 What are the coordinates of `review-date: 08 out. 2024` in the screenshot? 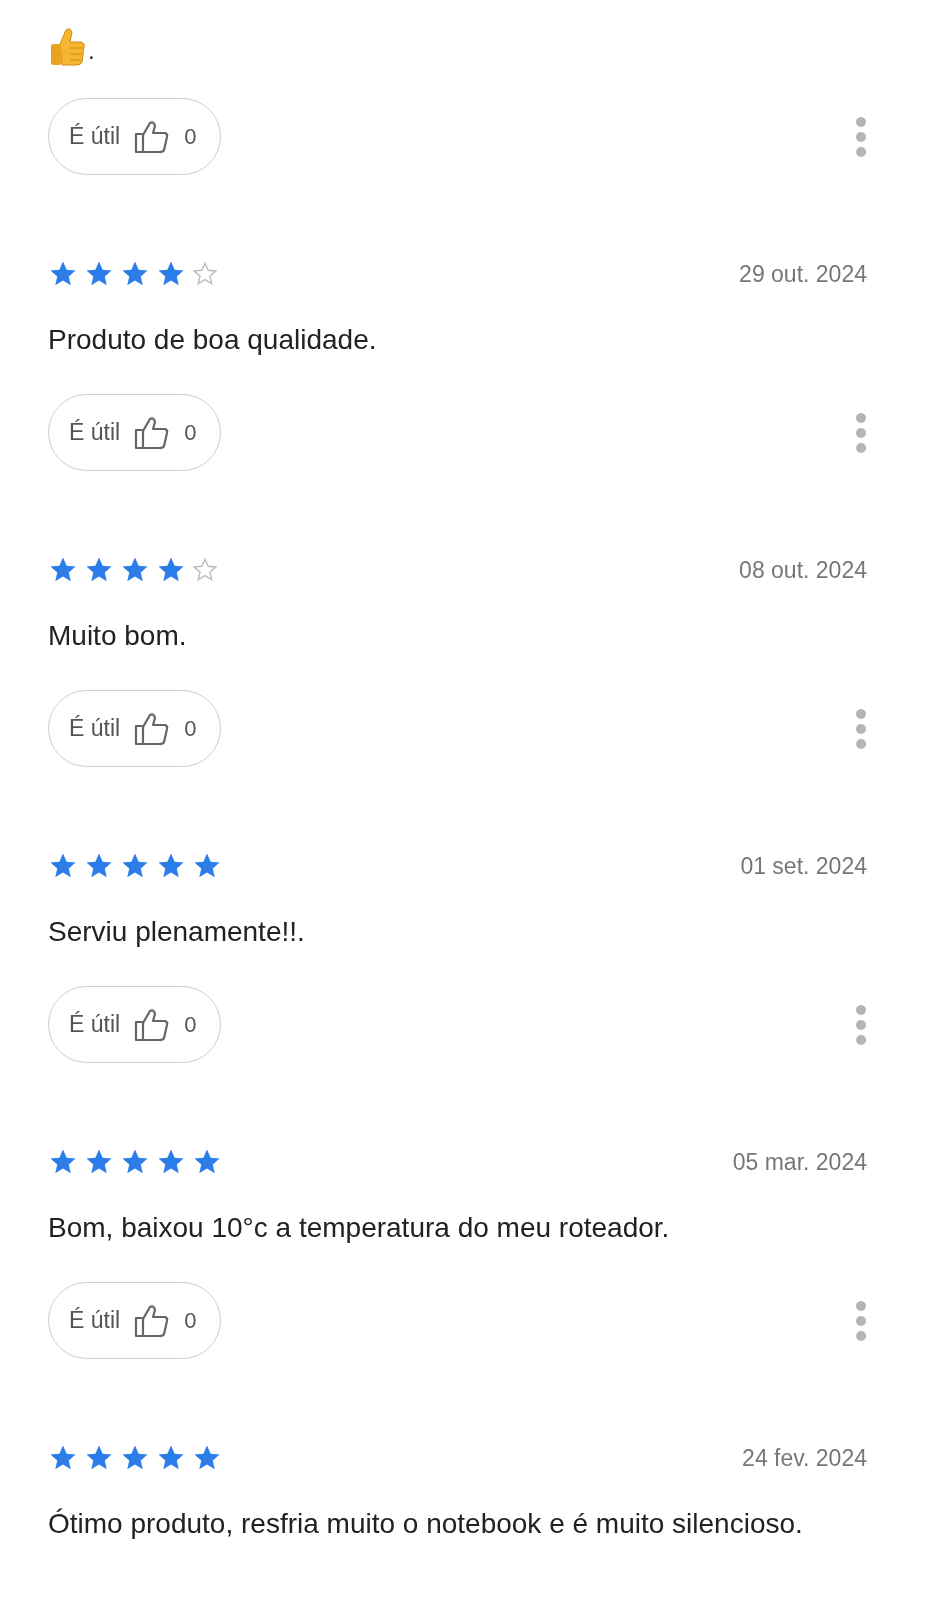 It's located at (803, 570).